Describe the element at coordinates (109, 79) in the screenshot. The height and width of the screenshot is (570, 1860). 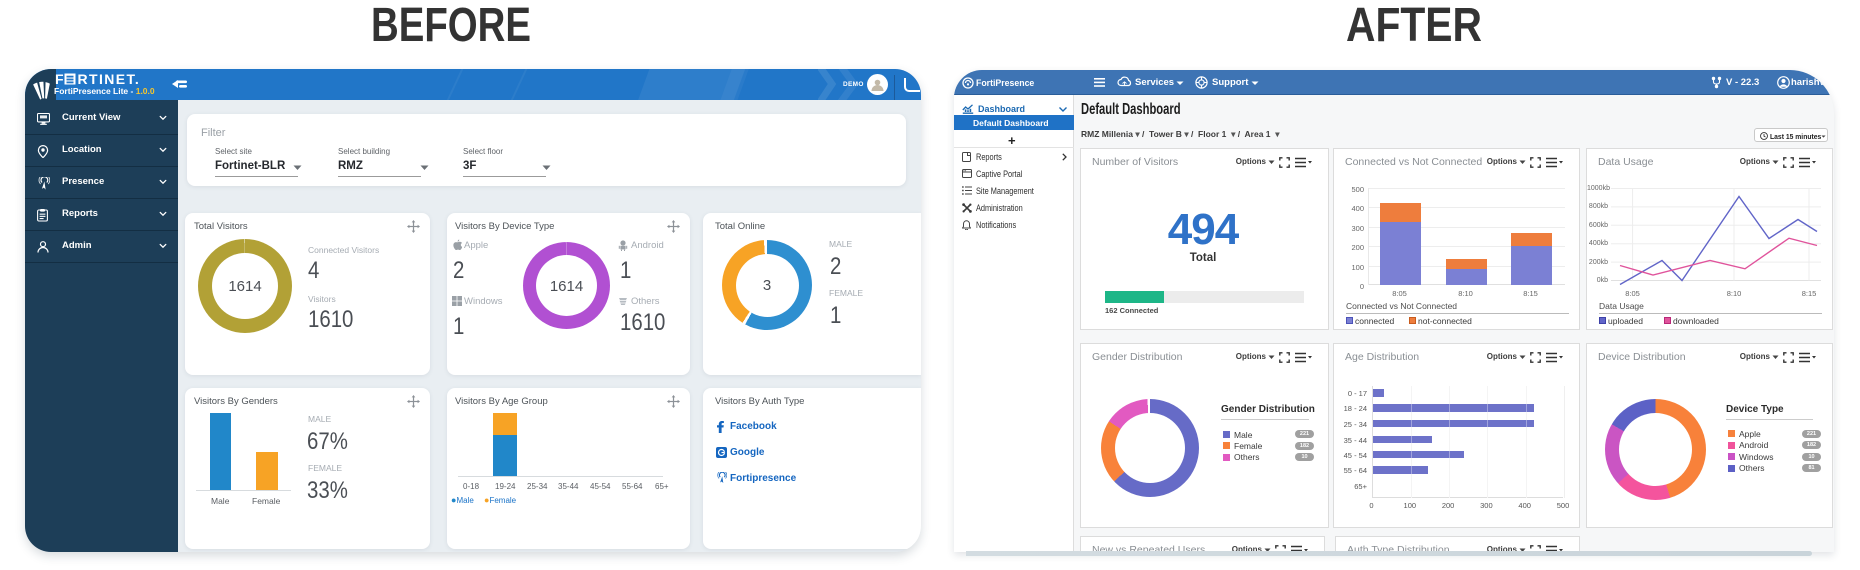
I see `svg-text: RTINET.` at that location.